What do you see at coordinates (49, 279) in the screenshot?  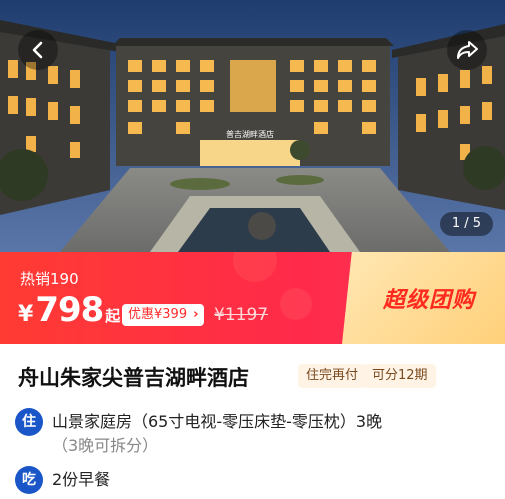 I see `sales-count: 热销190` at bounding box center [49, 279].